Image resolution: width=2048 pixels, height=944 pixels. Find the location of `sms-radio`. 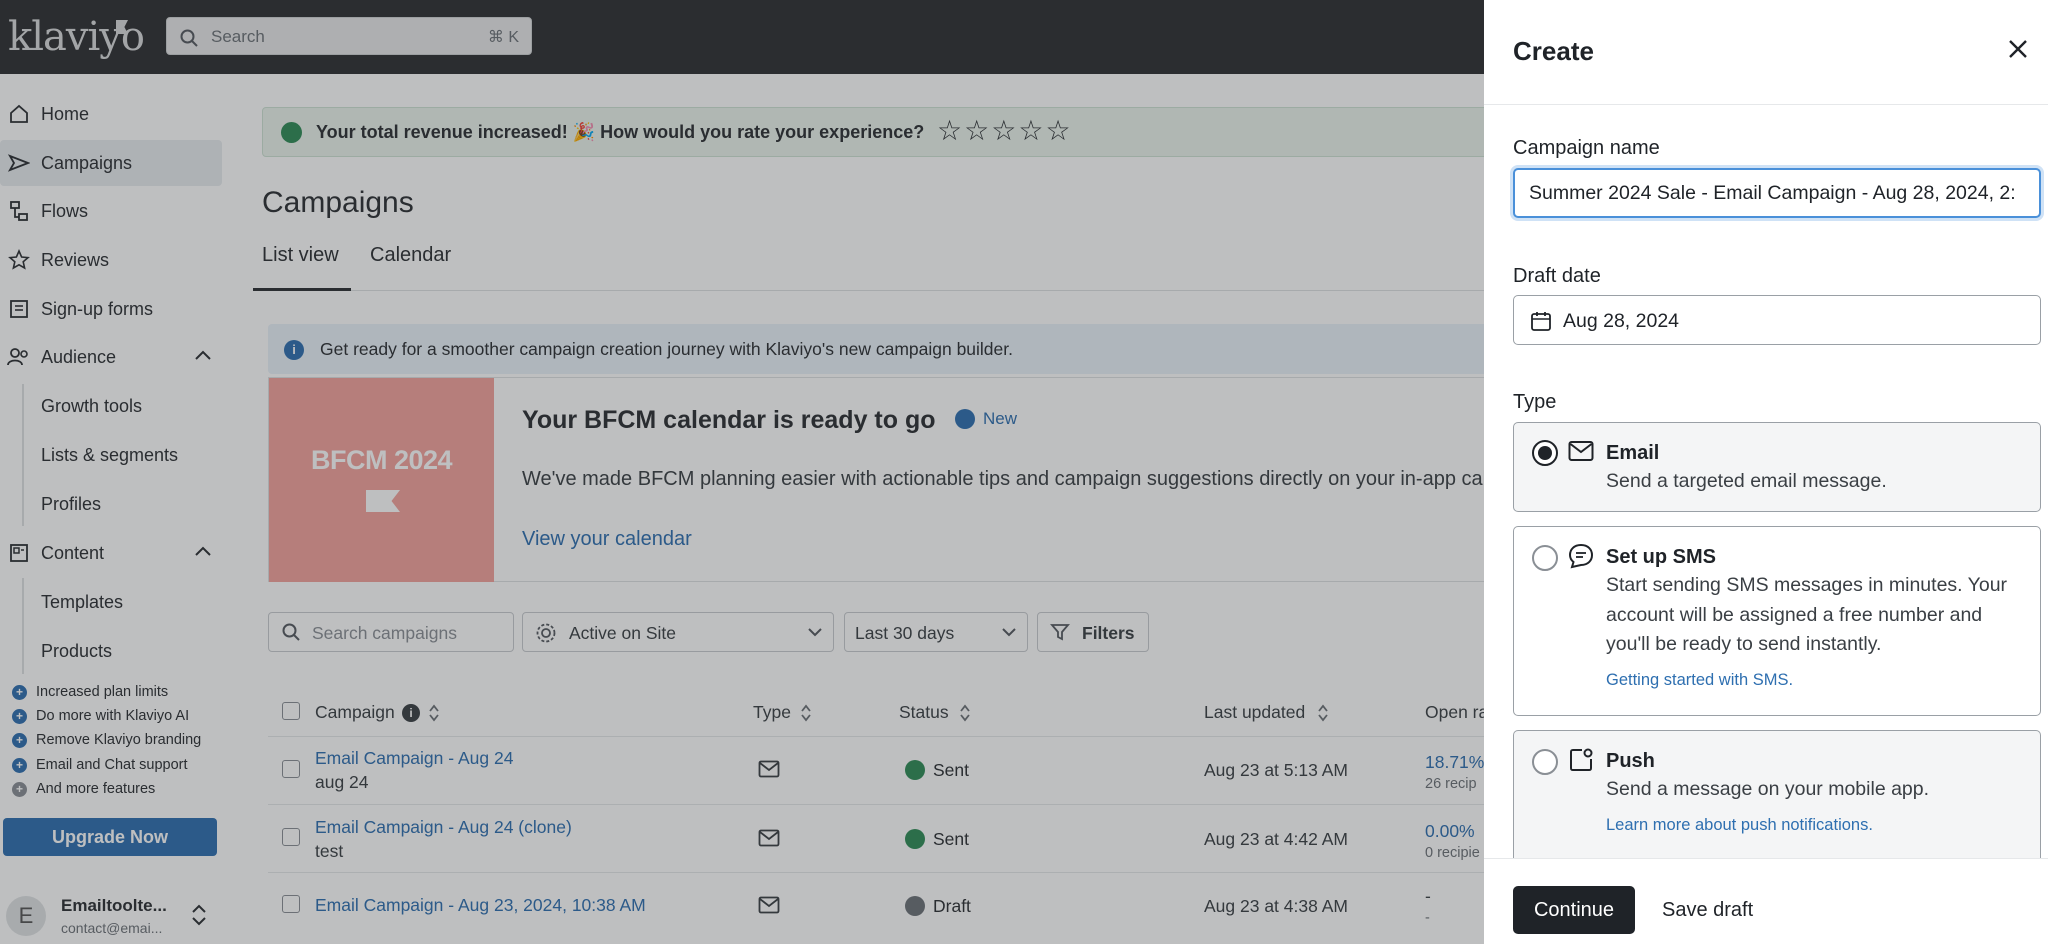

sms-radio is located at coordinates (1545, 558).